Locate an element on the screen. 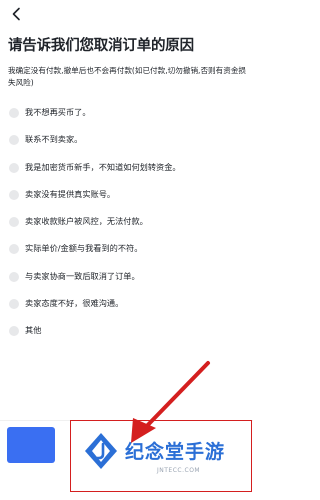 This screenshot has height=500, width=320. brand-logo-icon is located at coordinates (101, 451).